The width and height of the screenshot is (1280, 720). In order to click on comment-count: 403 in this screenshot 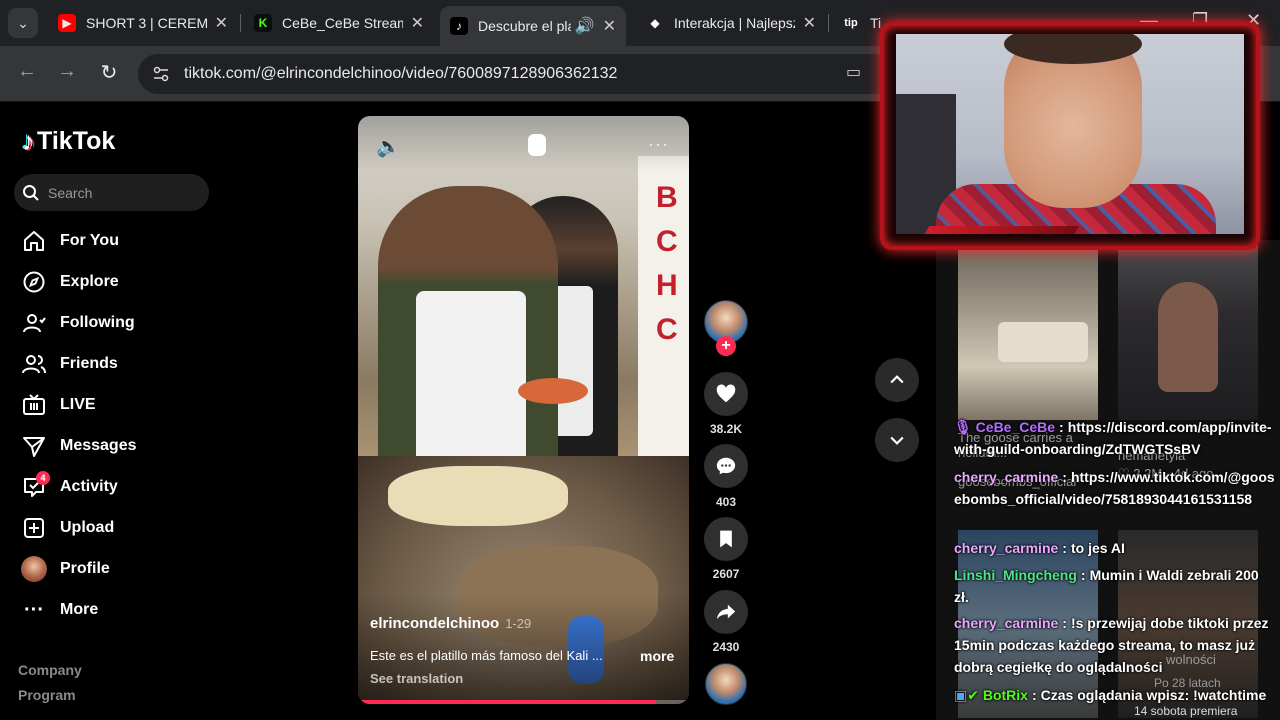, I will do `click(726, 502)`.